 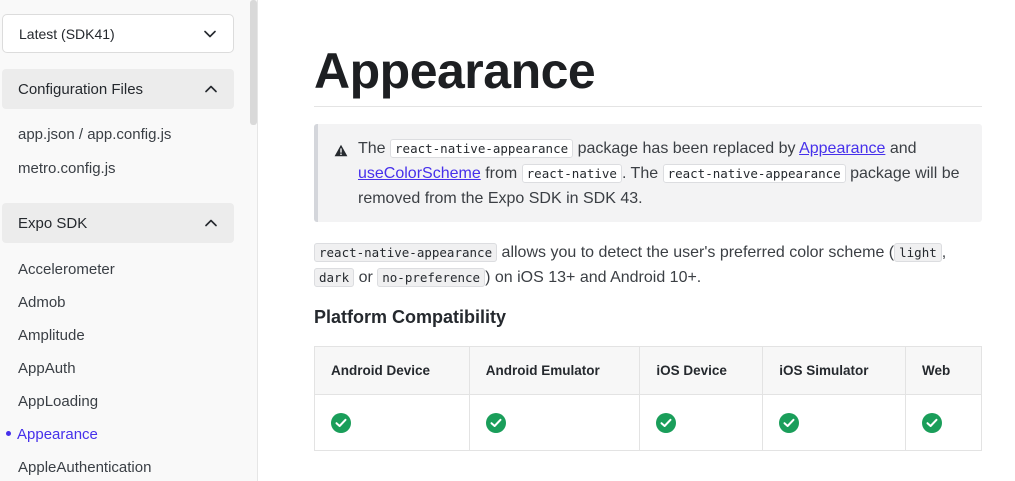 I want to click on column-header-web: Web, so click(x=943, y=370).